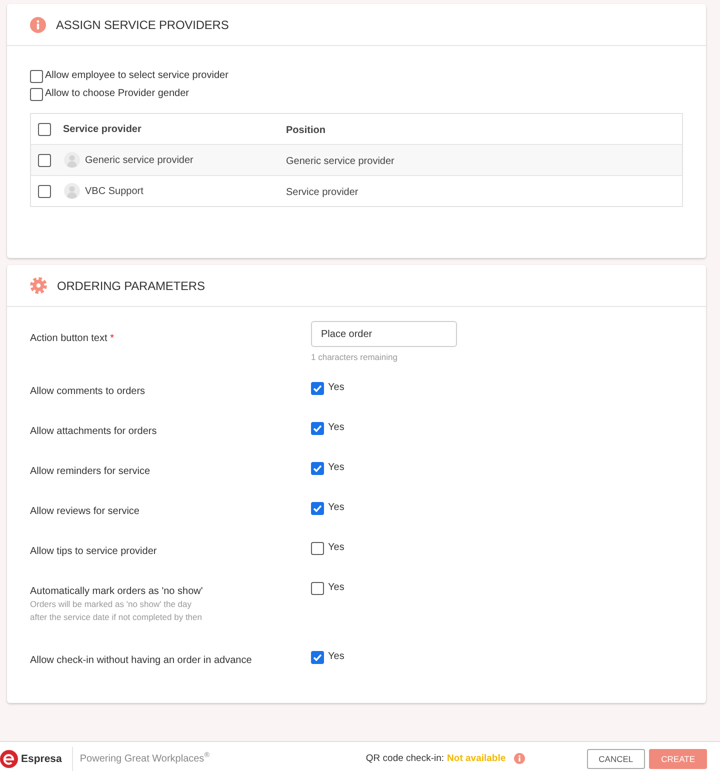 This screenshot has width=720, height=775. What do you see at coordinates (38, 285) in the screenshot?
I see `gear-icon` at bounding box center [38, 285].